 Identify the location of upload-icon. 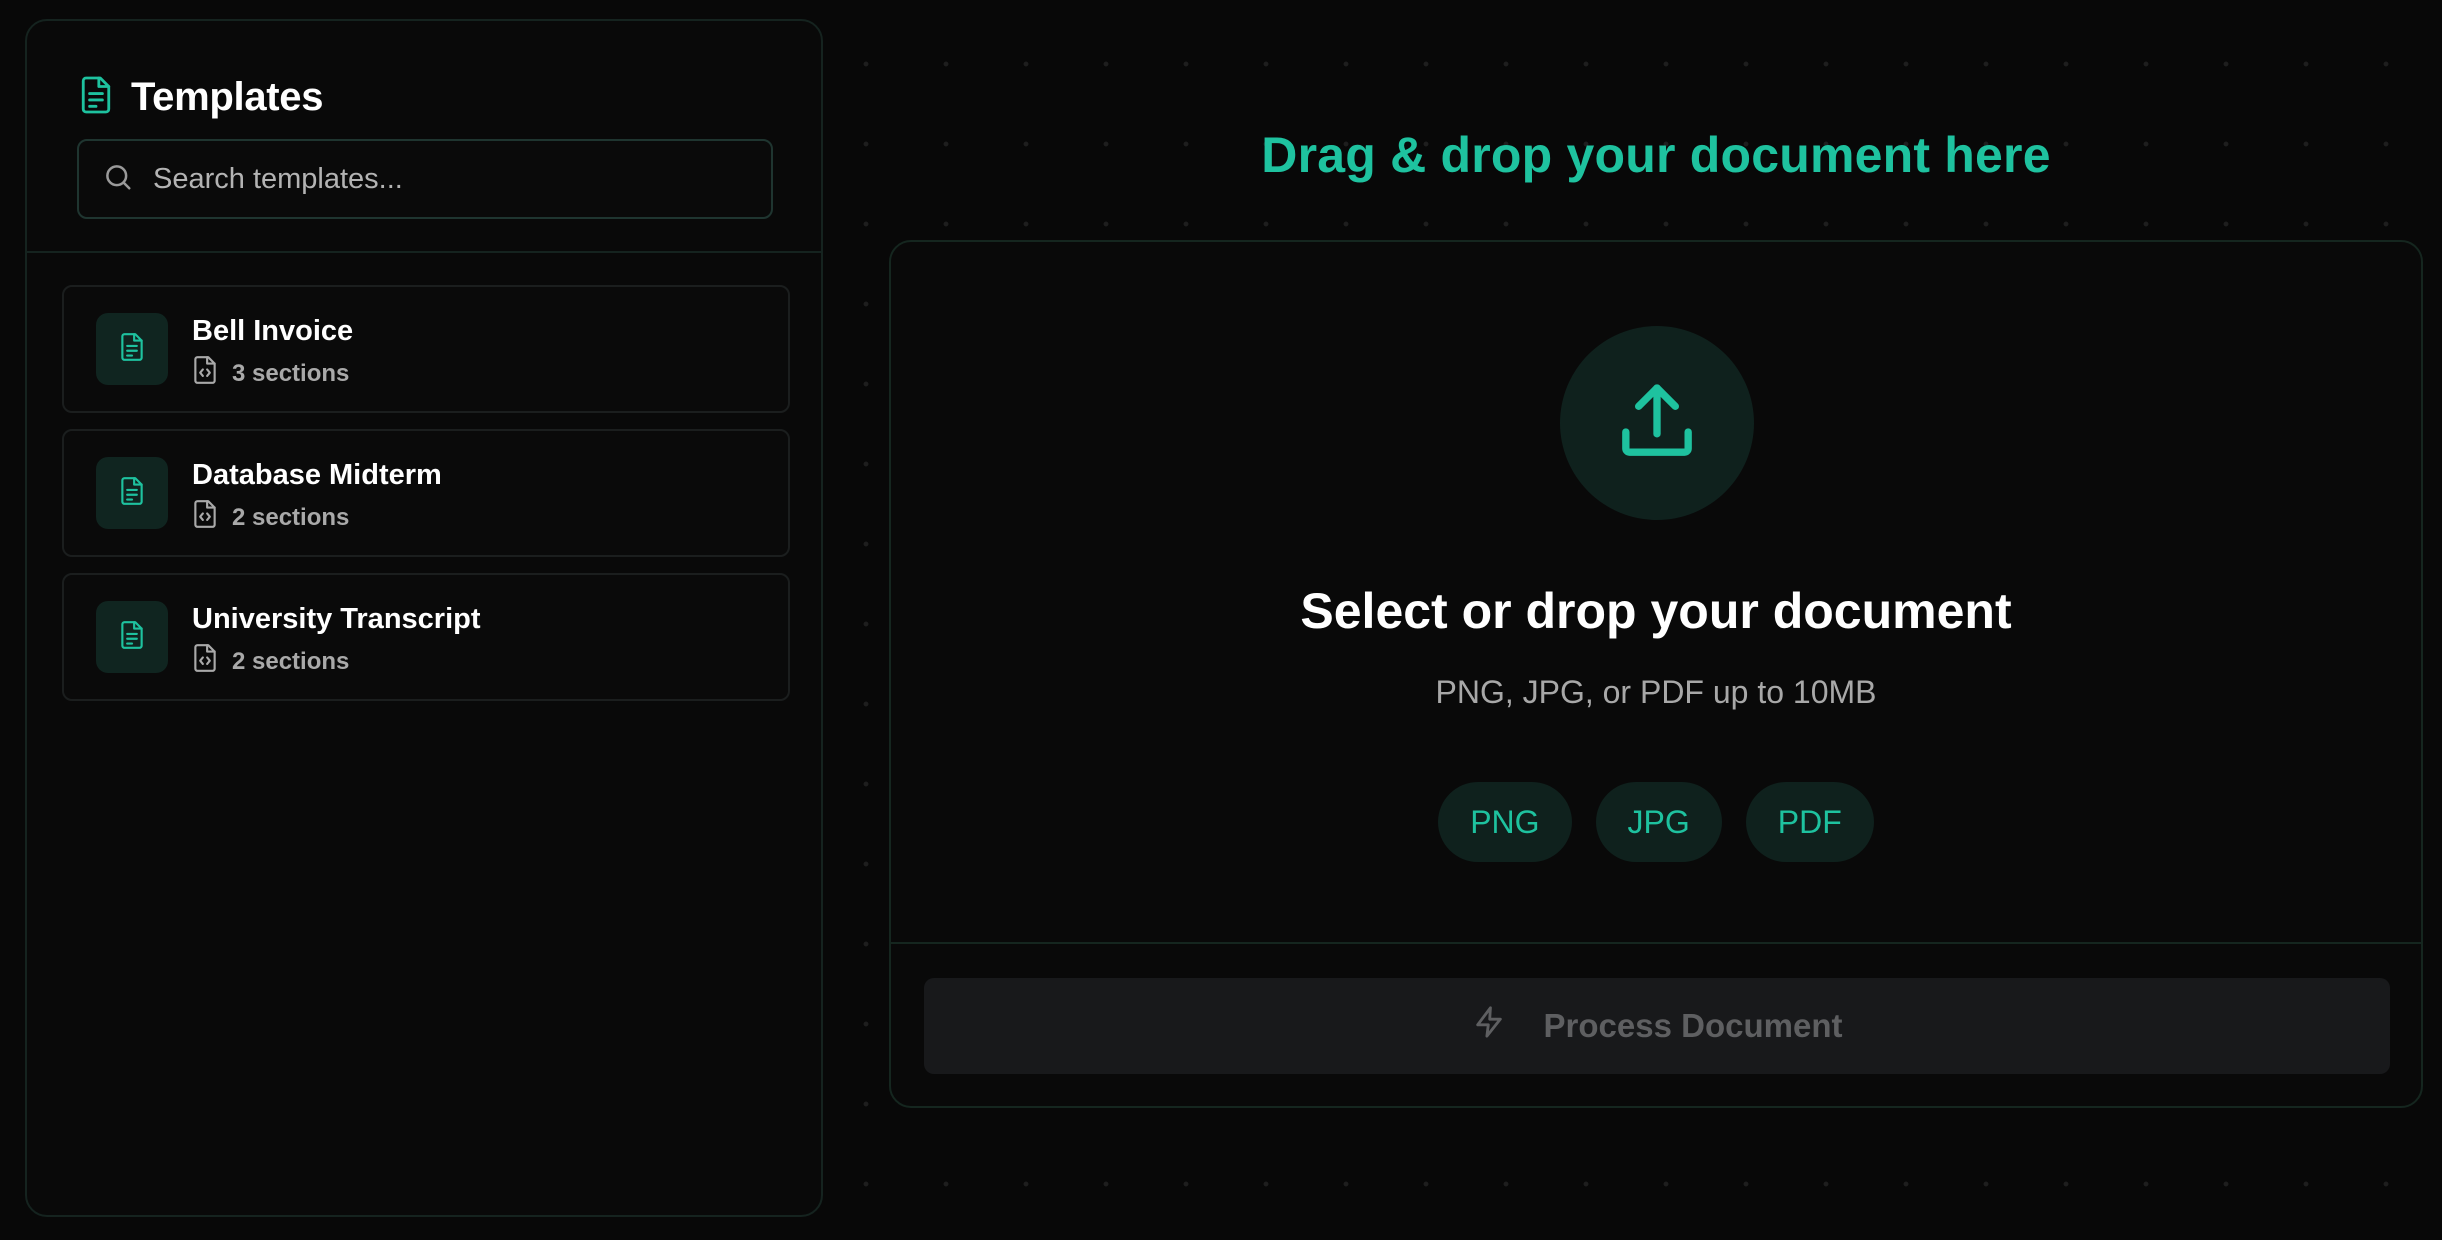
(1657, 423).